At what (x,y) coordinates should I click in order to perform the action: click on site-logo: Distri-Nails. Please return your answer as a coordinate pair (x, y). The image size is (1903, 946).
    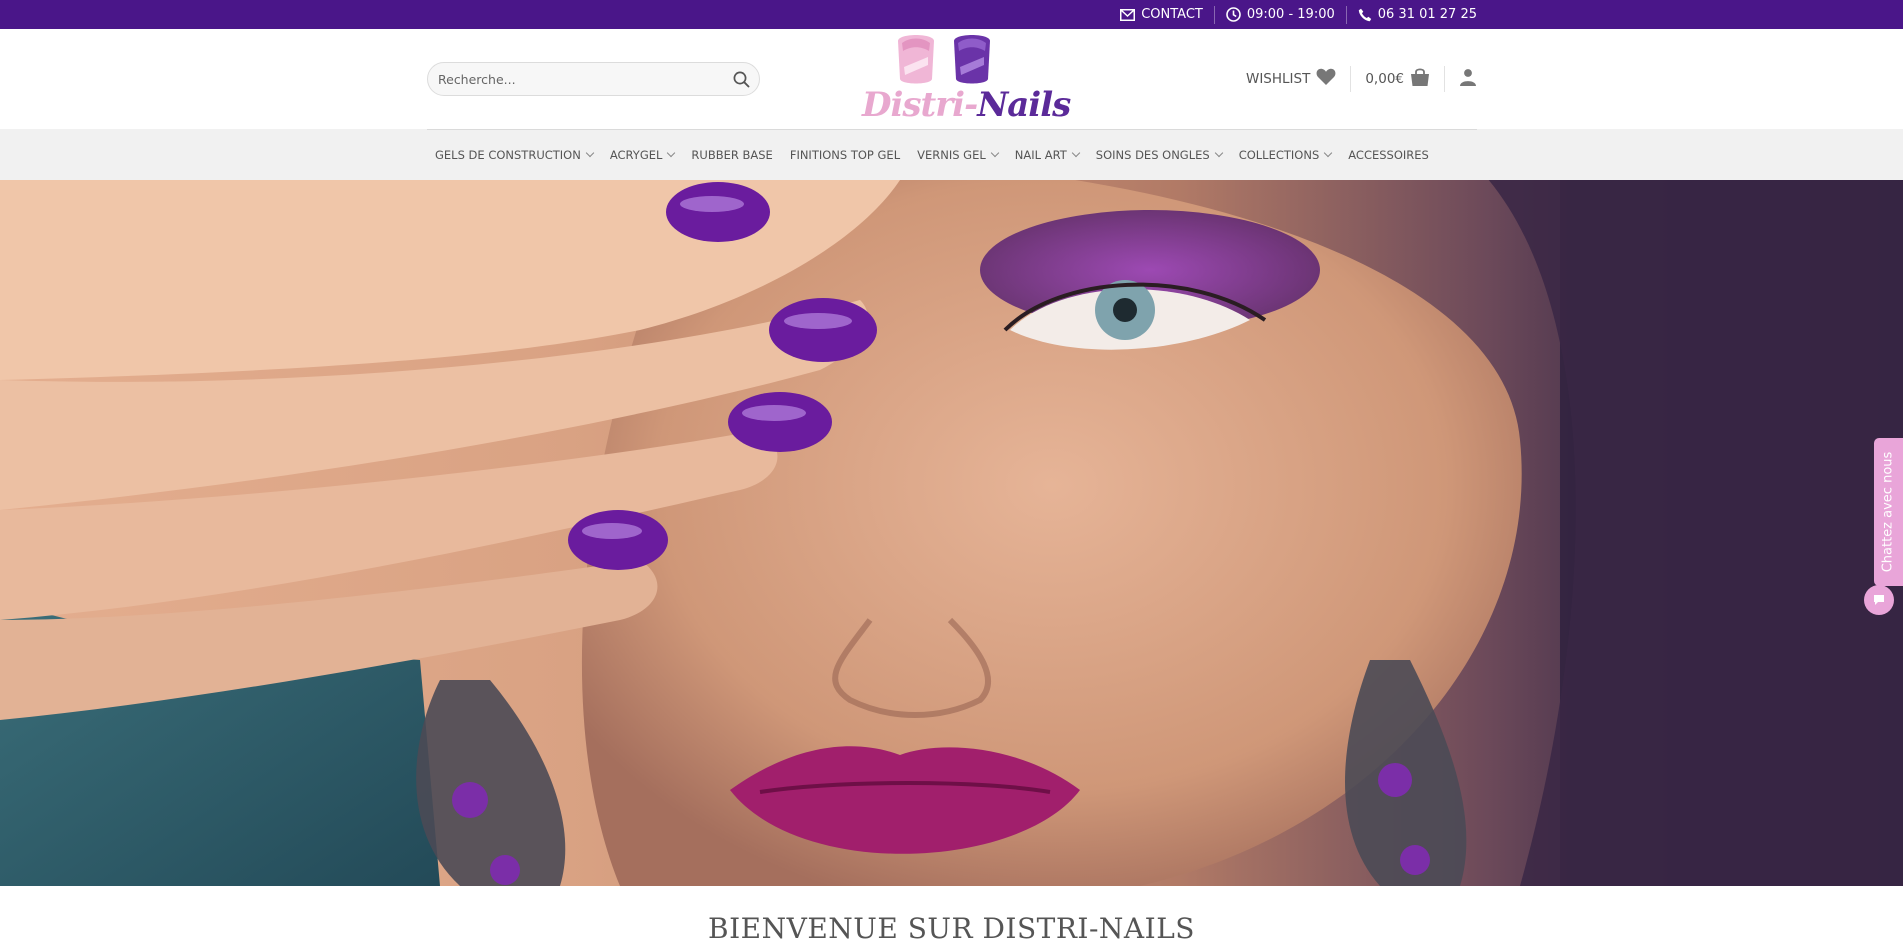
    Looking at the image, I should click on (964, 79).